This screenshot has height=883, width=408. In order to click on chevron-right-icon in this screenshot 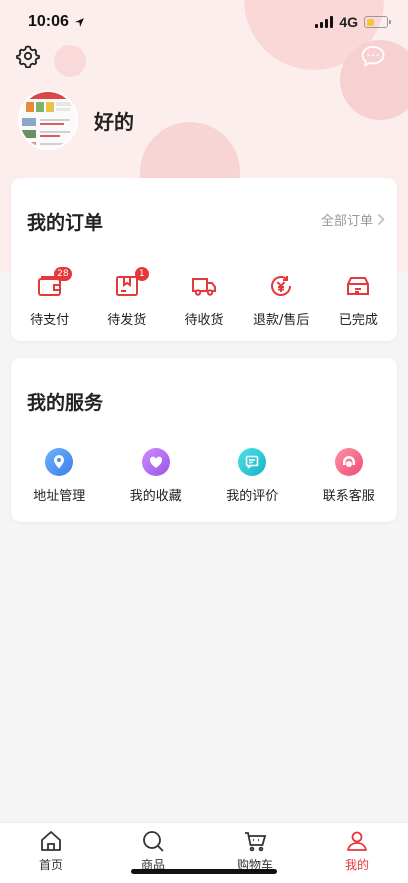, I will do `click(381, 219)`.